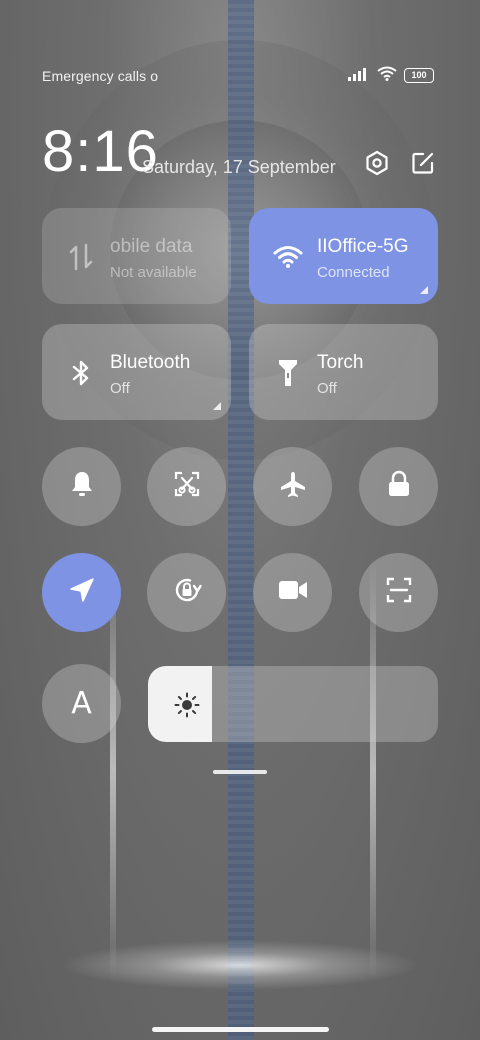 The width and height of the screenshot is (480, 1040). What do you see at coordinates (153, 272) in the screenshot?
I see `mobile-data-subtitle: Not available` at bounding box center [153, 272].